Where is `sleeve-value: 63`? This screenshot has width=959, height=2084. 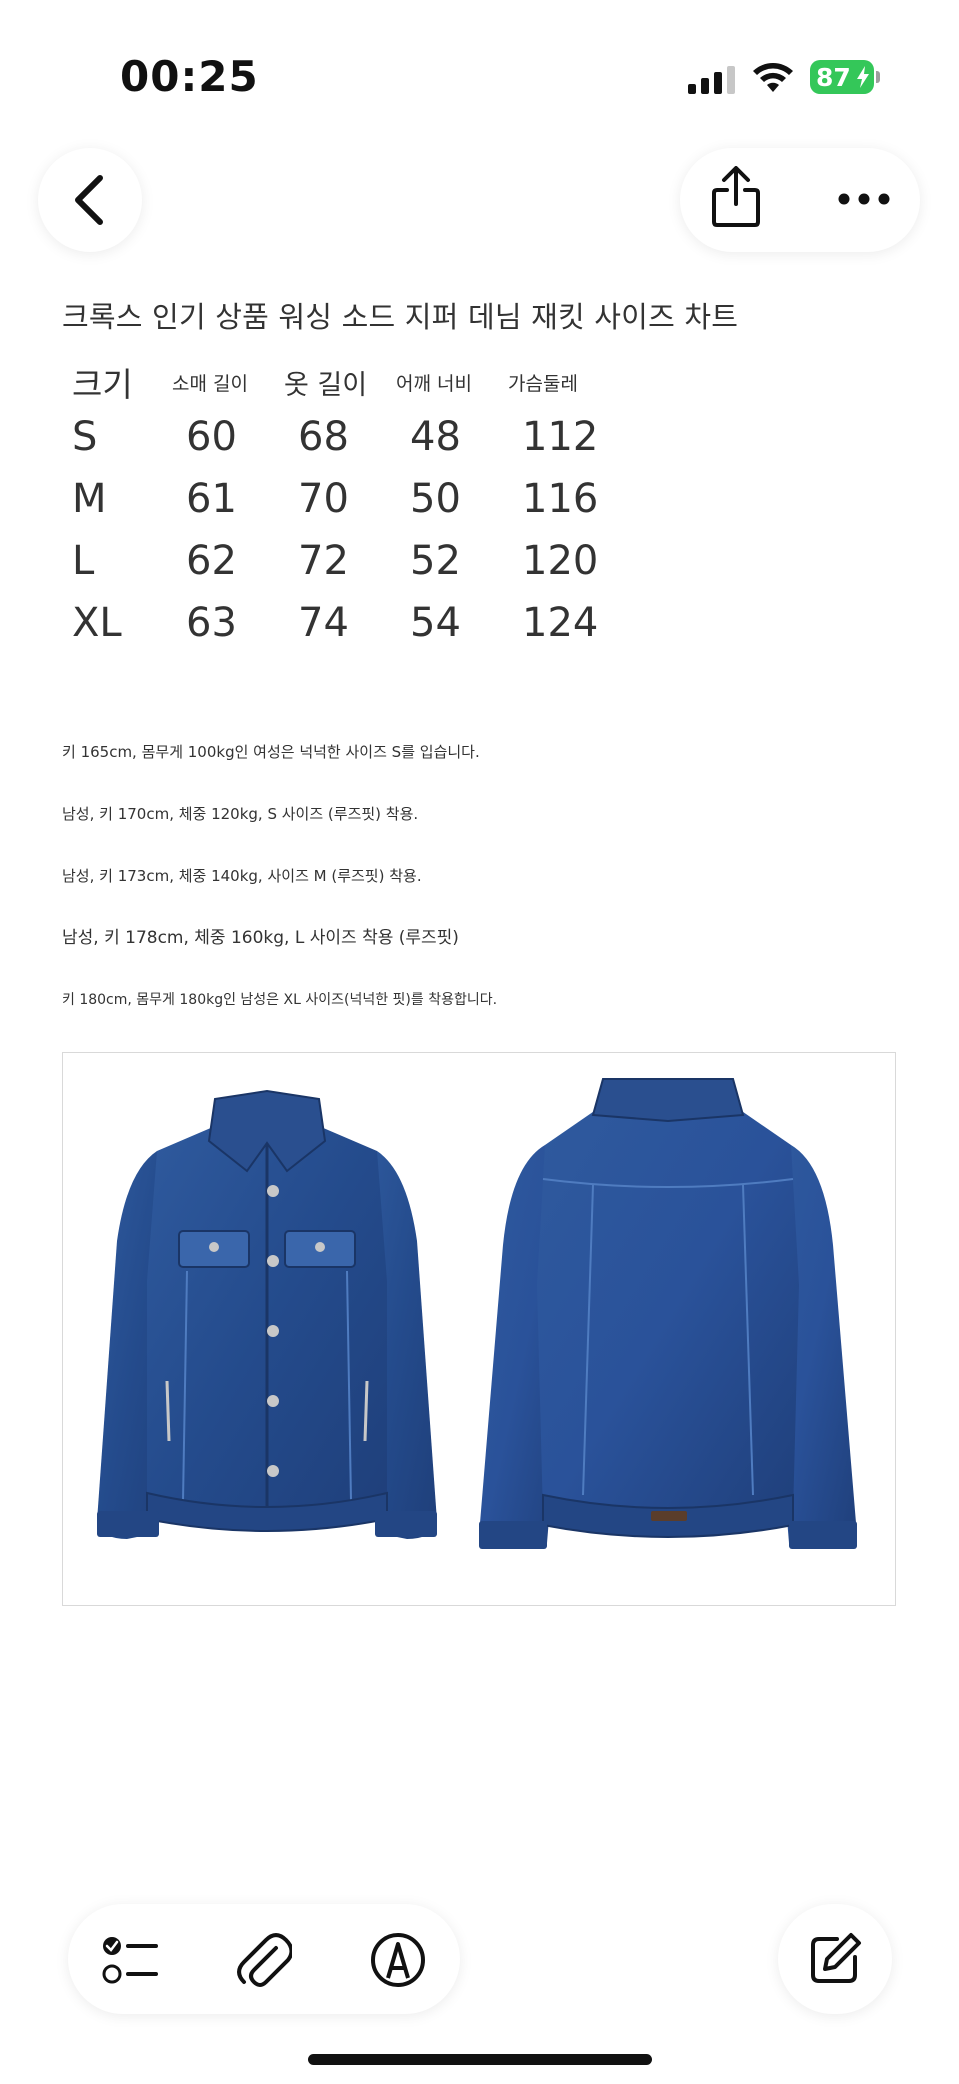 sleeve-value: 63 is located at coordinates (211, 623).